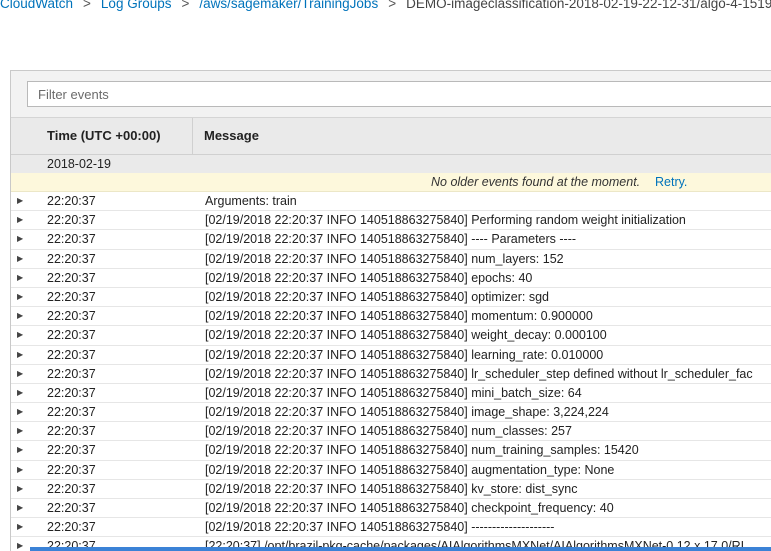  Describe the element at coordinates (288, 5) in the screenshot. I see `breadcrumb-log-group: /aws/sagemaker/TrainingJobs` at that location.